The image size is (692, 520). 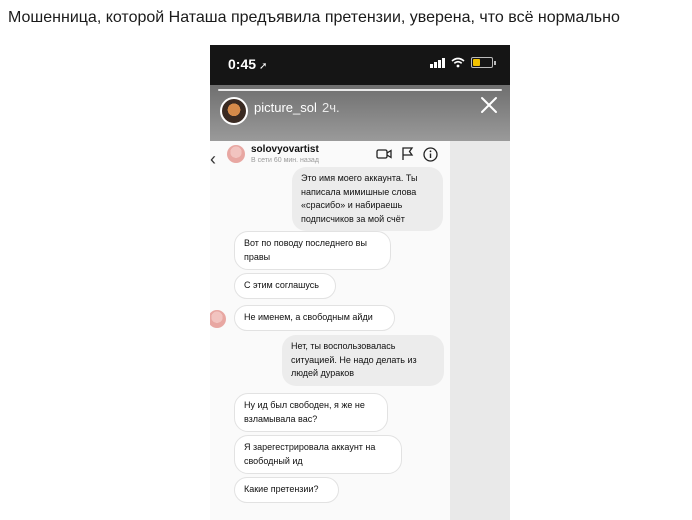 I want to click on story-username: picture_sol, so click(x=285, y=107).